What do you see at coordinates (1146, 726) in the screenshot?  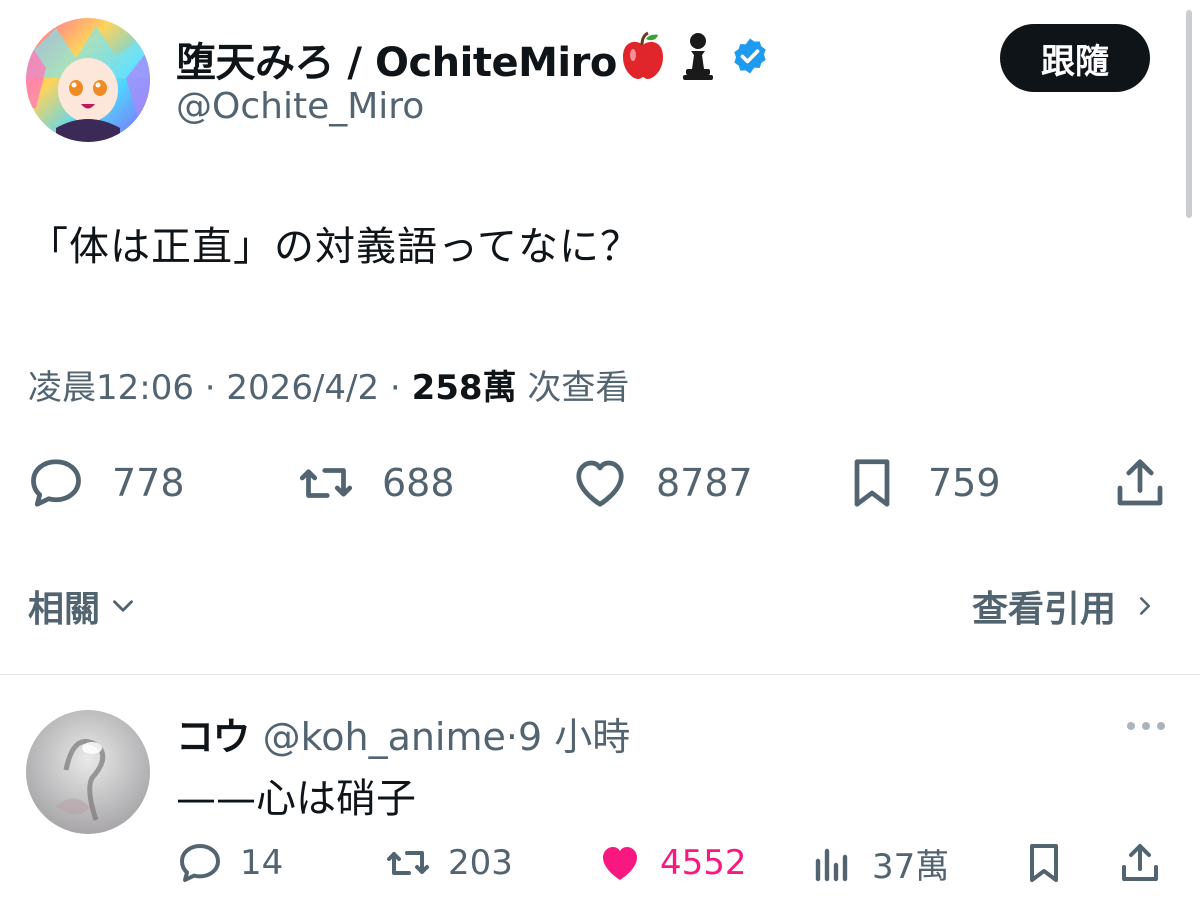 I see `more-options-icon` at bounding box center [1146, 726].